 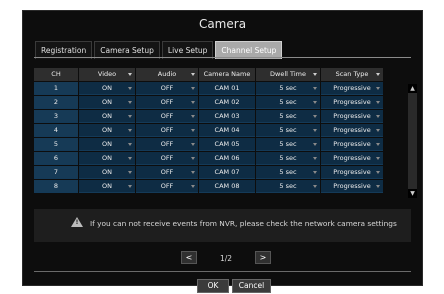 I want to click on ch-cell: 1, so click(x=56, y=88).